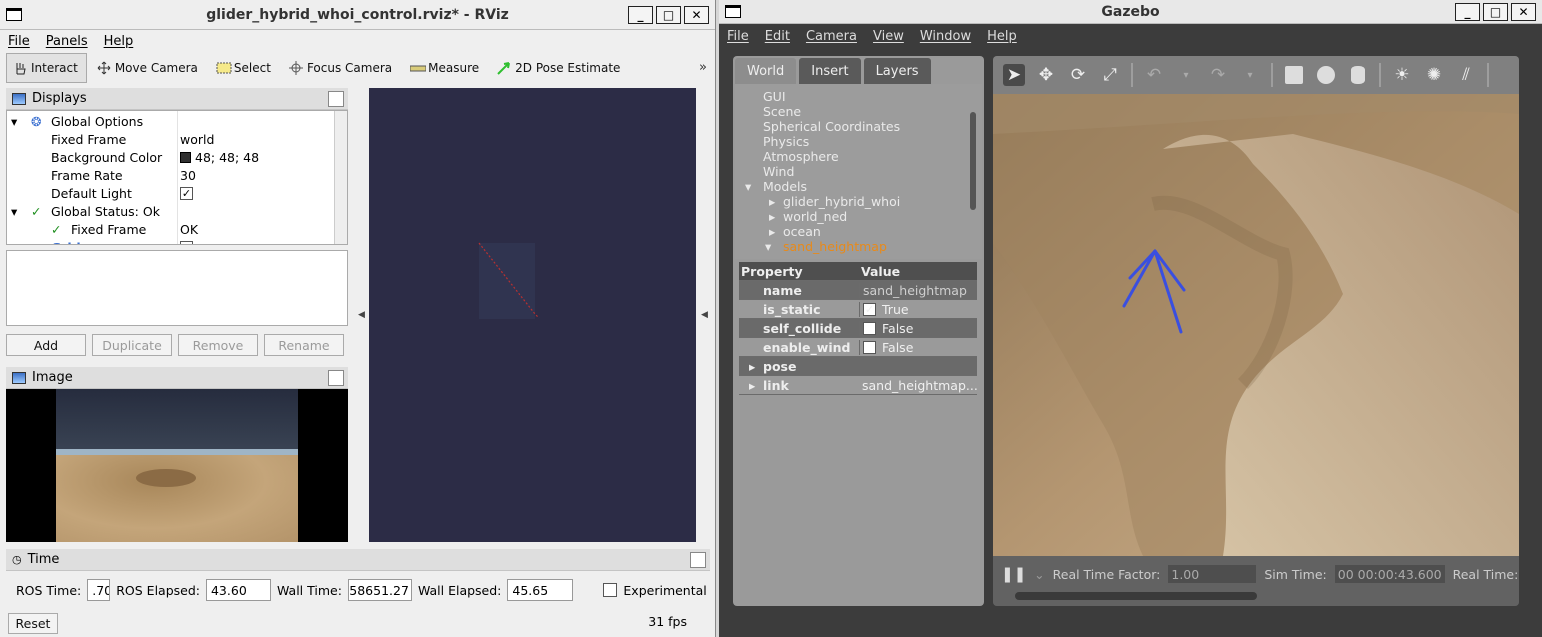 The image size is (1542, 637). Describe the element at coordinates (170, 139) in the screenshot. I see `tree-row-fixed-frame: Fixed Frame world` at that location.